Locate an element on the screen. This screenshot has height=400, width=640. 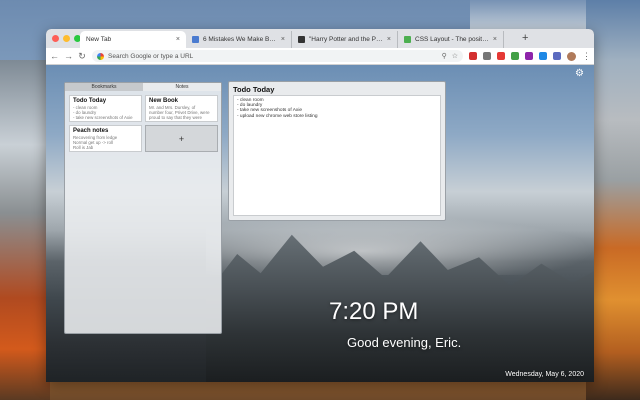
google-icon is located at coordinates (100, 56).